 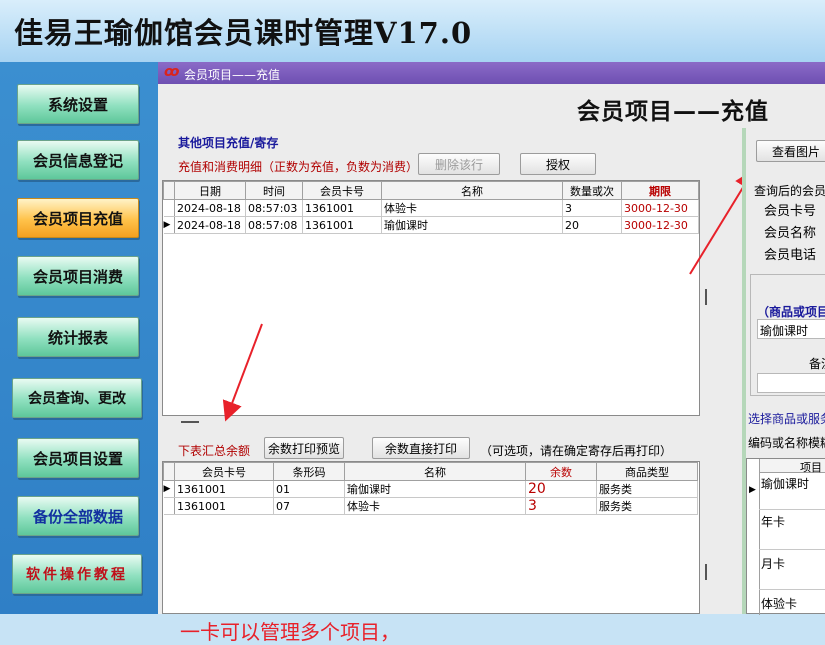 What do you see at coordinates (753, 537) in the screenshot?
I see `row-selector-column` at bounding box center [753, 537].